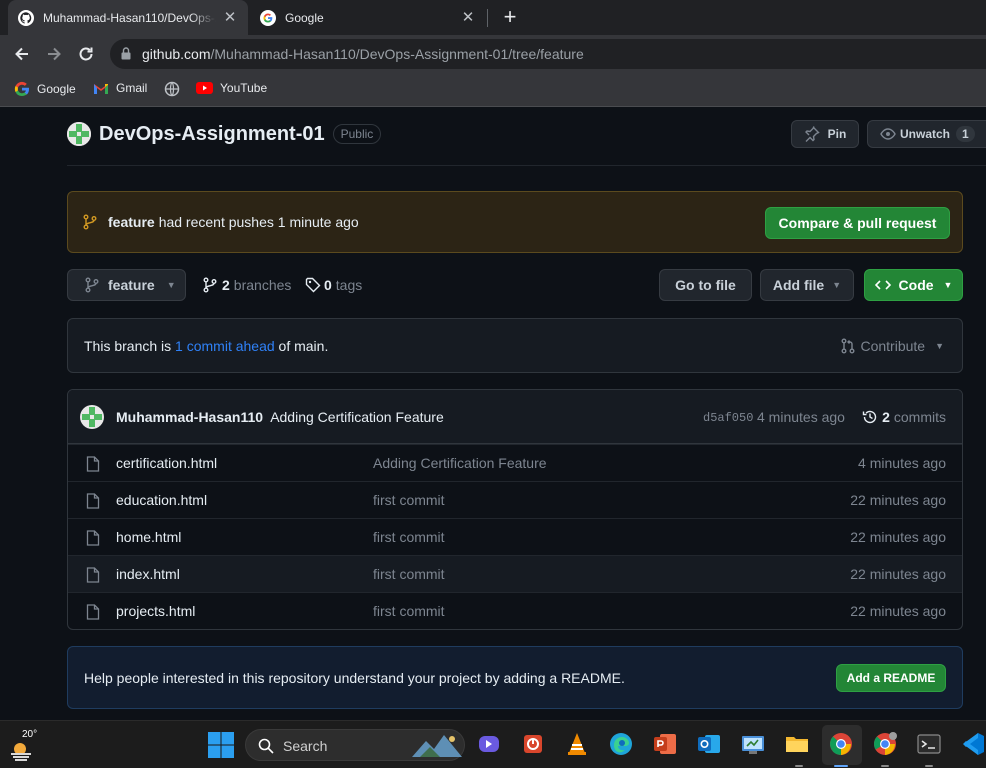 This screenshot has height=768, width=986. Describe the element at coordinates (926, 134) in the screenshot. I see `unwatch-button: Unwatch 1` at that location.